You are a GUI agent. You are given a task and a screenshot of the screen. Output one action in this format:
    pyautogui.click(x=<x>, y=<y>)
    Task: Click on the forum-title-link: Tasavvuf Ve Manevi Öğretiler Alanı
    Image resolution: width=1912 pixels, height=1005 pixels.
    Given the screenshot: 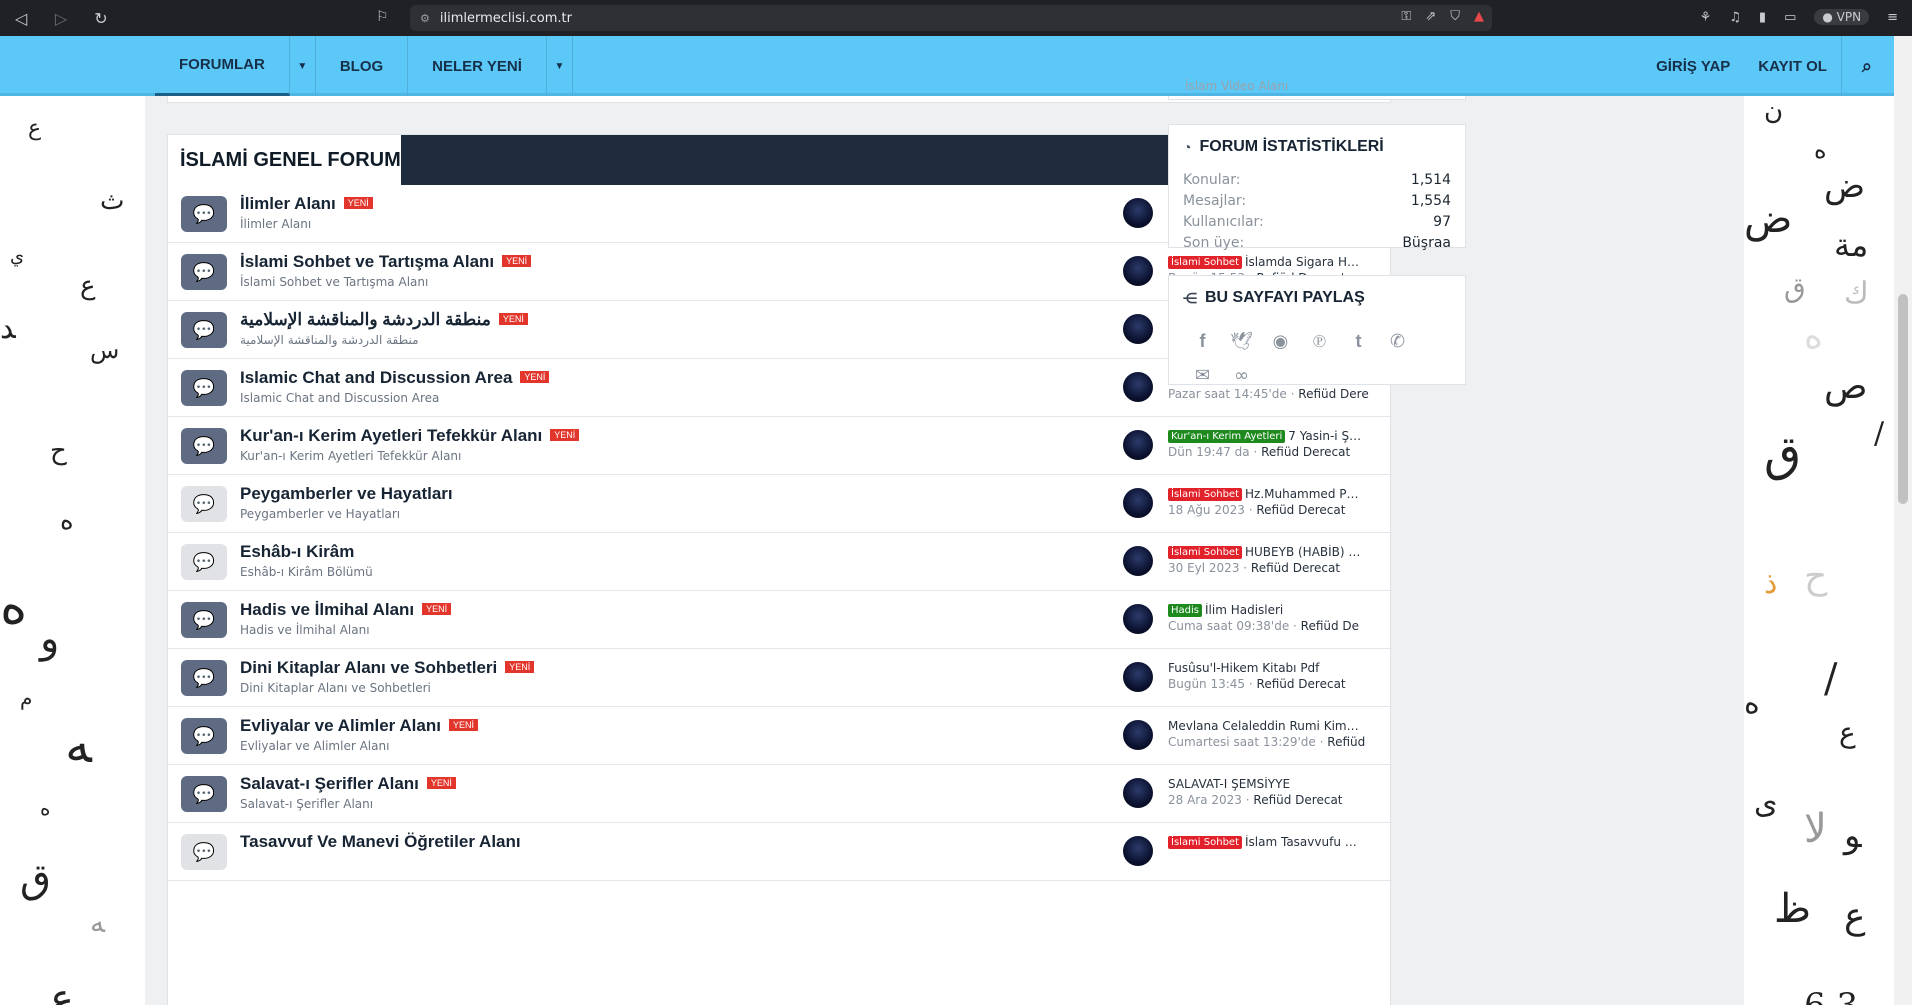 What is the action you would take?
    pyautogui.click(x=380, y=841)
    